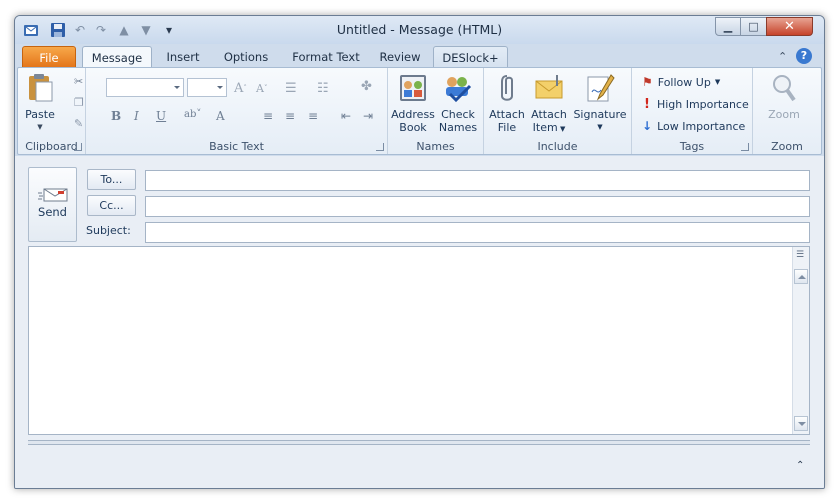 The width and height of the screenshot is (839, 504). Describe the element at coordinates (78, 123) in the screenshot. I see `format-painter-icon: ✎` at that location.